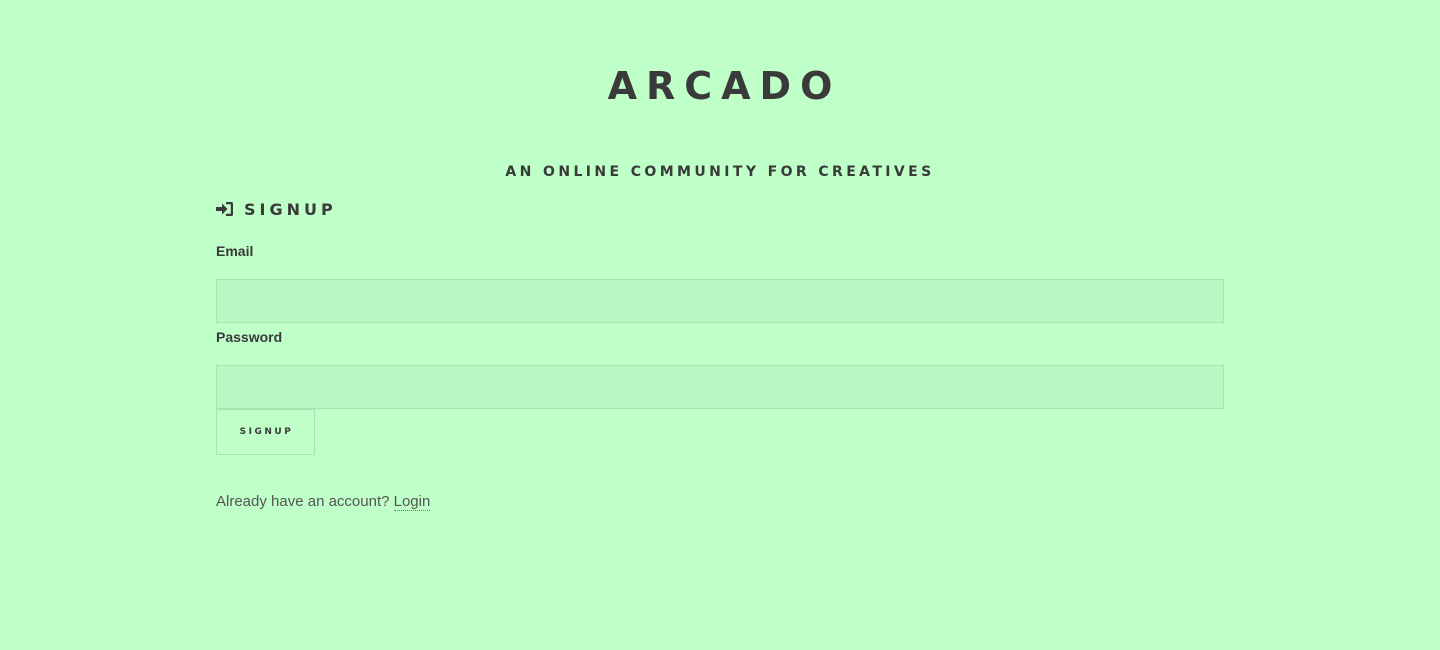 This screenshot has width=1440, height=650. Describe the element at coordinates (225, 209) in the screenshot. I see `sign-in-icon` at that location.